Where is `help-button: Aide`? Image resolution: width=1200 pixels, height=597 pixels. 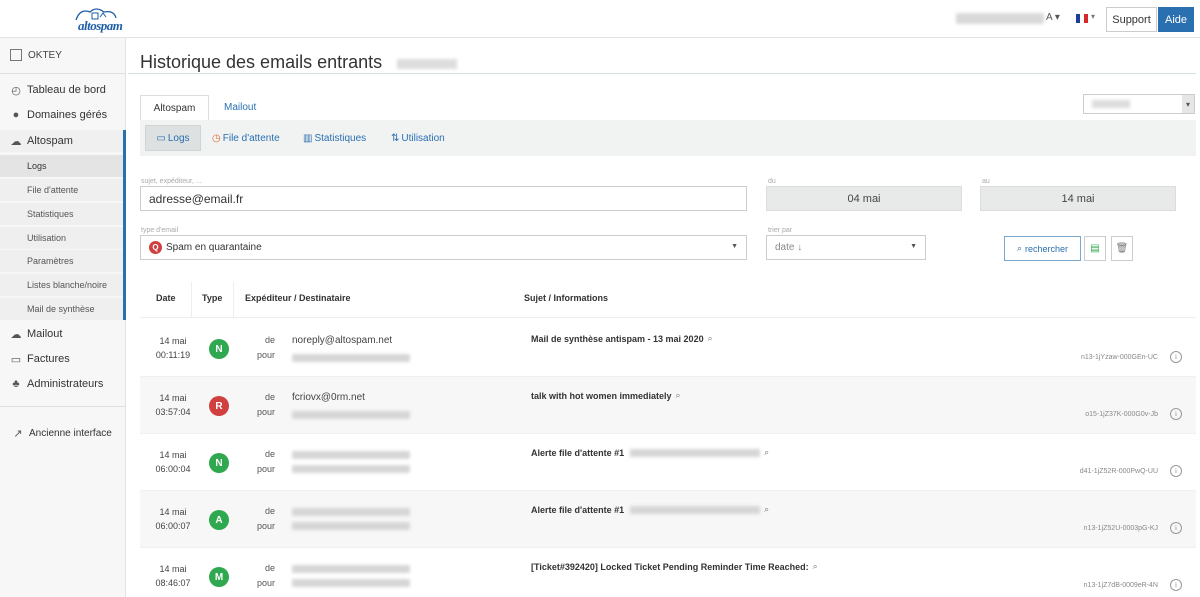 help-button: Aide is located at coordinates (1176, 19).